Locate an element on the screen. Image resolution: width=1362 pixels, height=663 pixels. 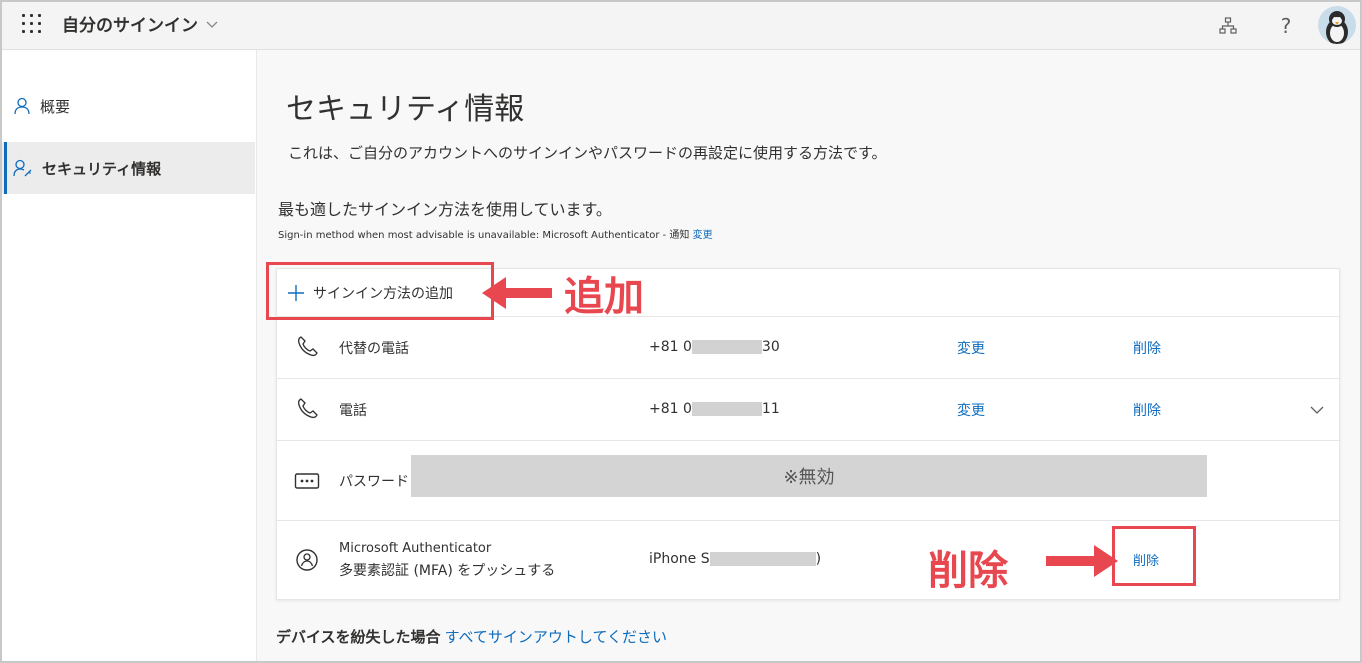
value-start: iPhone S is located at coordinates (679, 559).